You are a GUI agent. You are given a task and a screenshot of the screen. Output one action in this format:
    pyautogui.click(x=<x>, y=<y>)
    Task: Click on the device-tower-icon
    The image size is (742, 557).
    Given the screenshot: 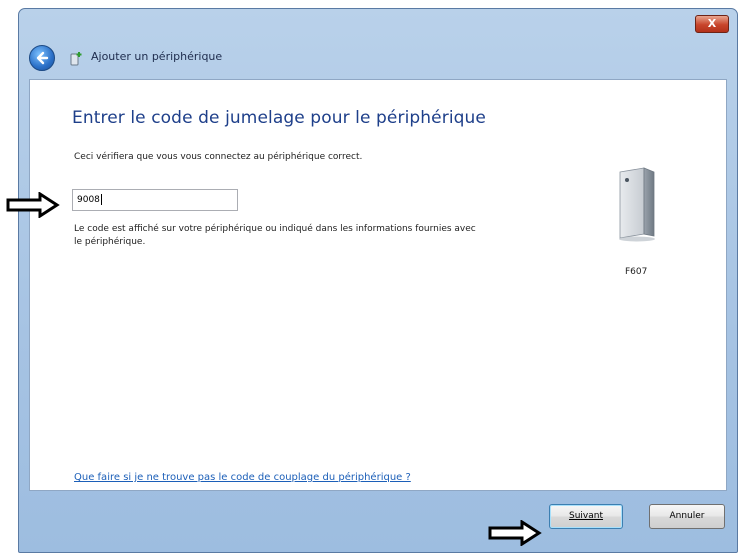 What is the action you would take?
    pyautogui.click(x=637, y=204)
    